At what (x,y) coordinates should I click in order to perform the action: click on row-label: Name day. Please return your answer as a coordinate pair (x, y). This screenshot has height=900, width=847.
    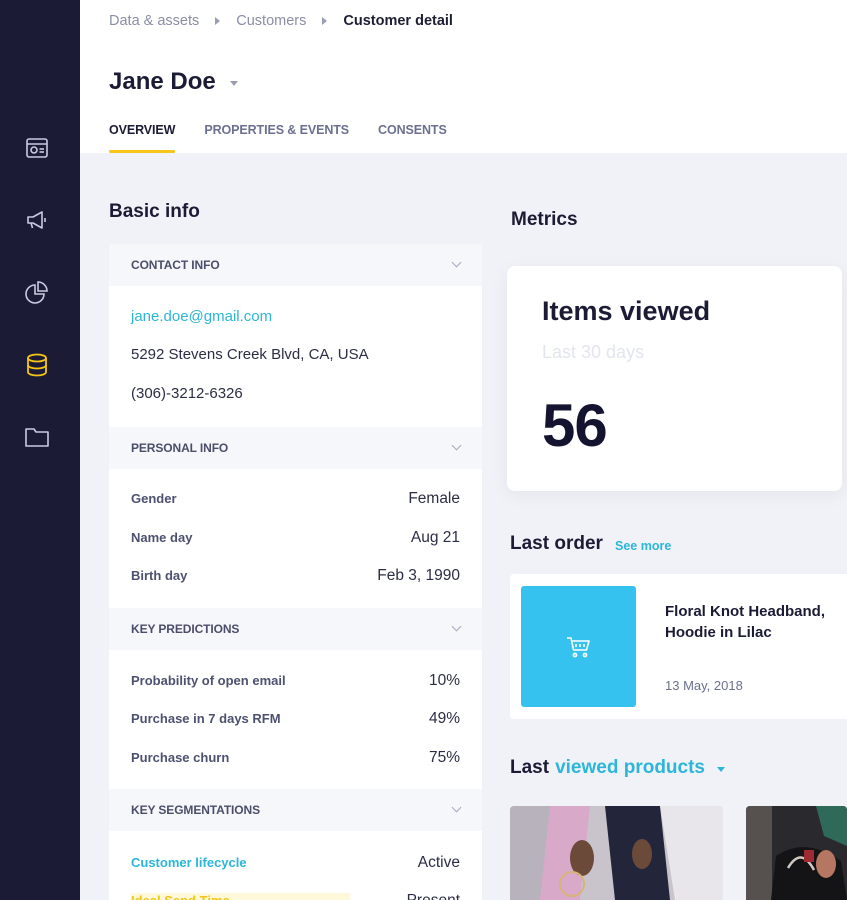
    Looking at the image, I should click on (162, 537).